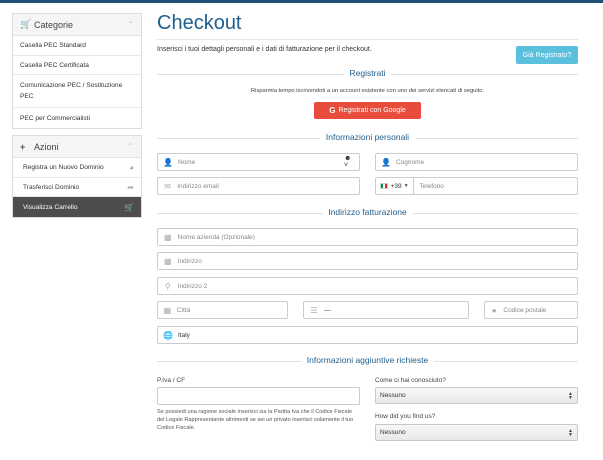  I want to click on google-signup-button: G Registrati con Google, so click(367, 110).